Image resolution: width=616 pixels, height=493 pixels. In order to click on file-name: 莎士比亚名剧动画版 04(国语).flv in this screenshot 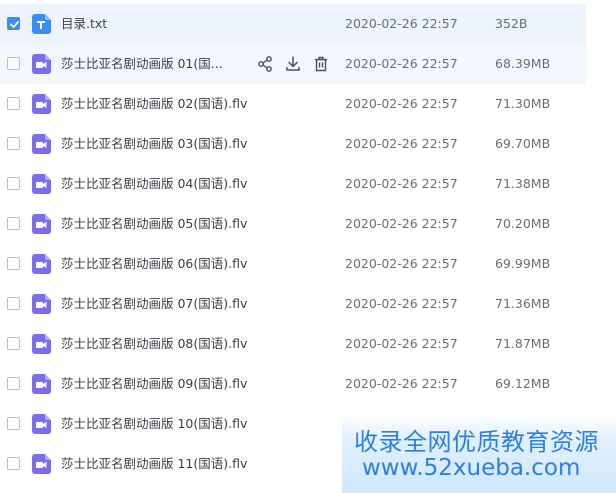, I will do `click(154, 184)`.